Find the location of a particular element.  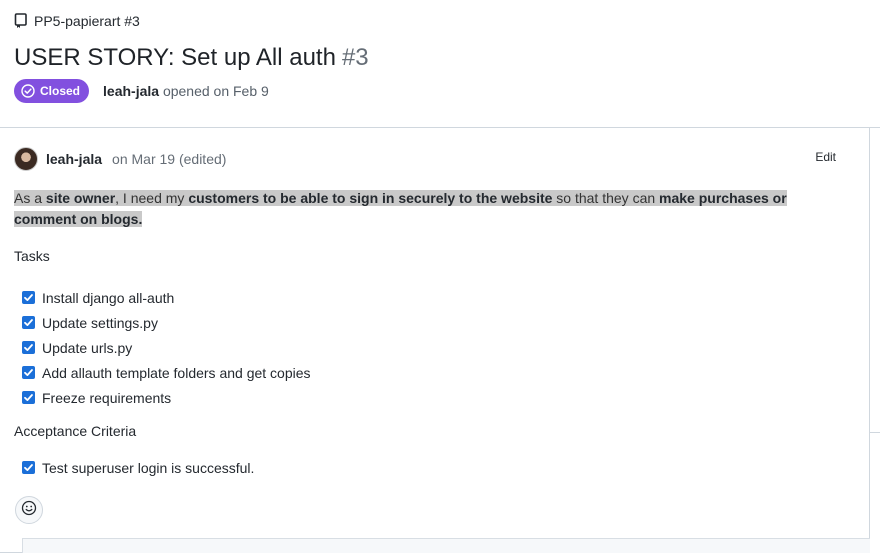

task-label: Update settings.py is located at coordinates (100, 322).